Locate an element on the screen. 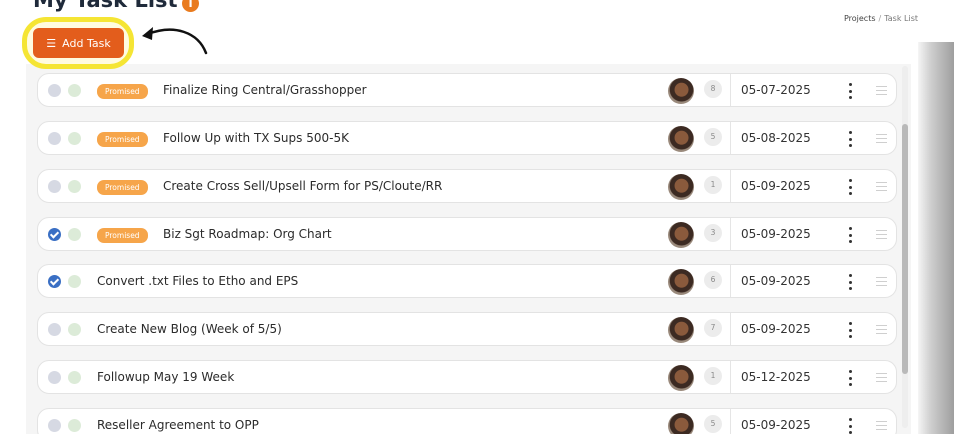 The height and width of the screenshot is (434, 954). due-date: 05-08-2025 is located at coordinates (776, 138).